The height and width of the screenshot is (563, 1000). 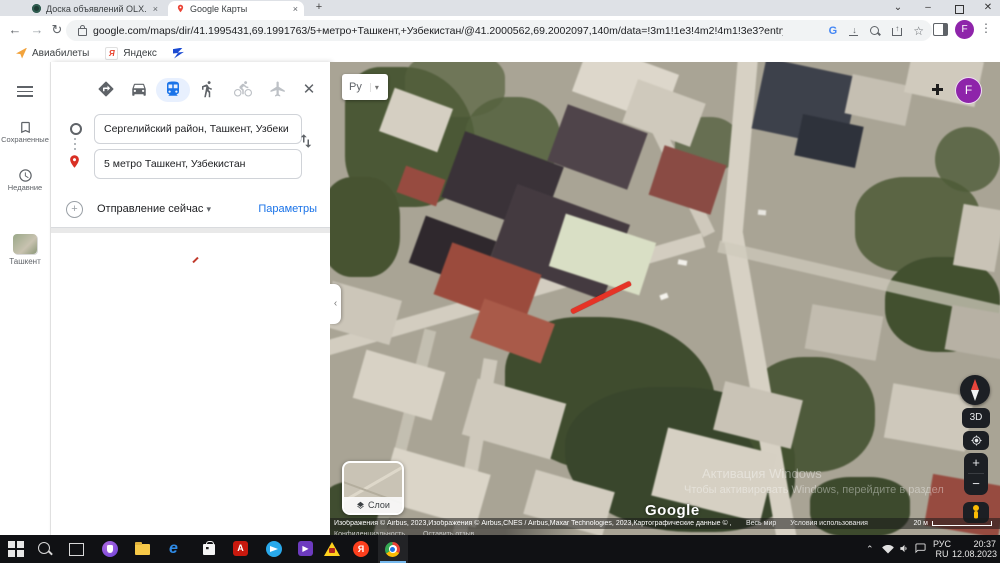 I want to click on sidebar-item-tashkent: Ташкент, so click(x=25, y=250).